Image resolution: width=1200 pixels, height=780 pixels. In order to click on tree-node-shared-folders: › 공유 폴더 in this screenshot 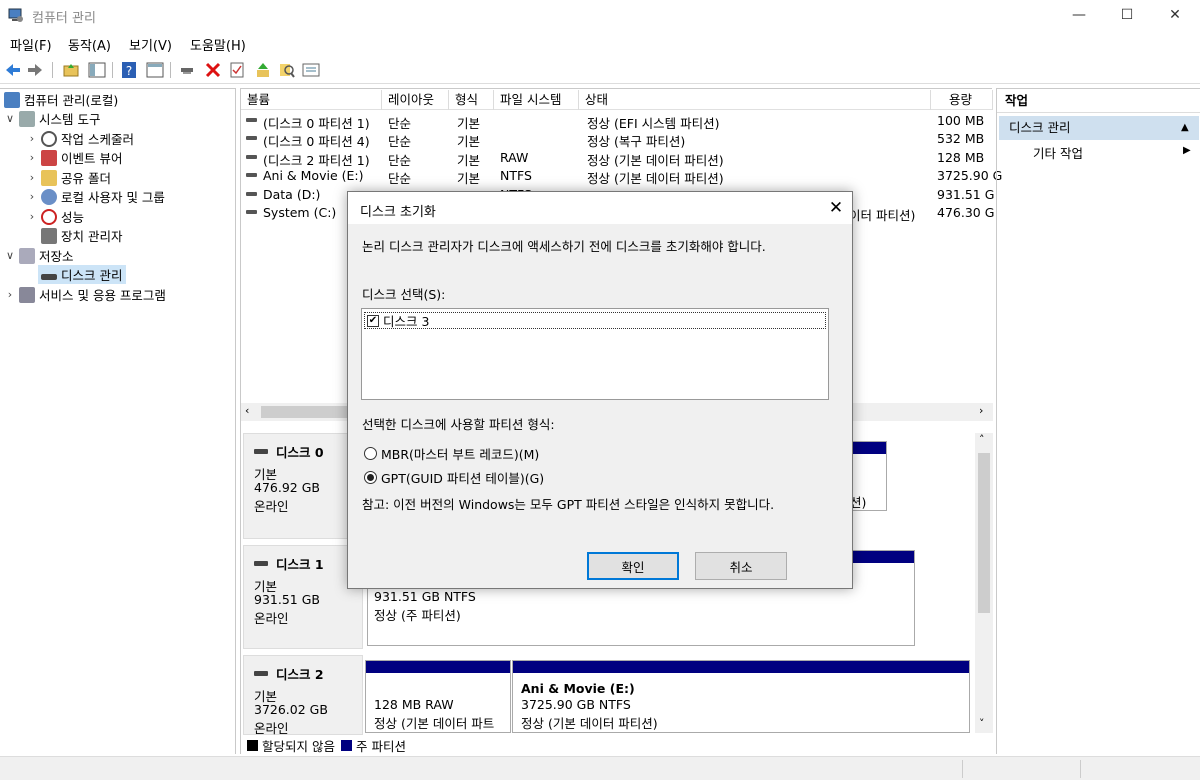, I will do `click(68, 177)`.